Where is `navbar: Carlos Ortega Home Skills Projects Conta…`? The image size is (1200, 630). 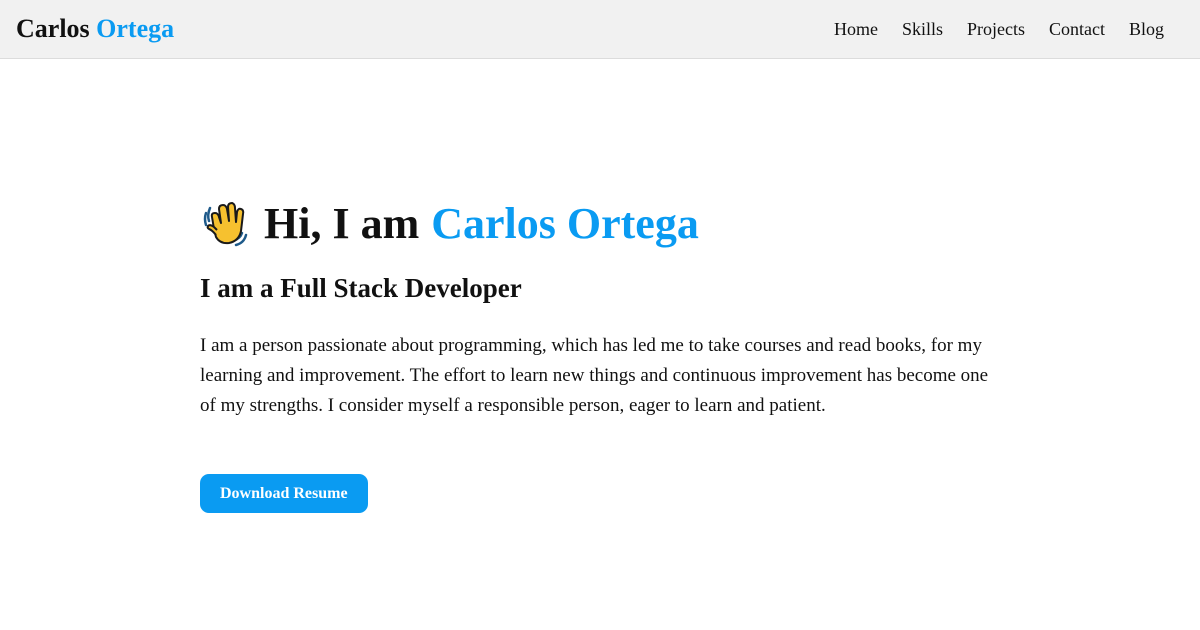 navbar: Carlos Ortega Home Skills Projects Conta… is located at coordinates (600, 29).